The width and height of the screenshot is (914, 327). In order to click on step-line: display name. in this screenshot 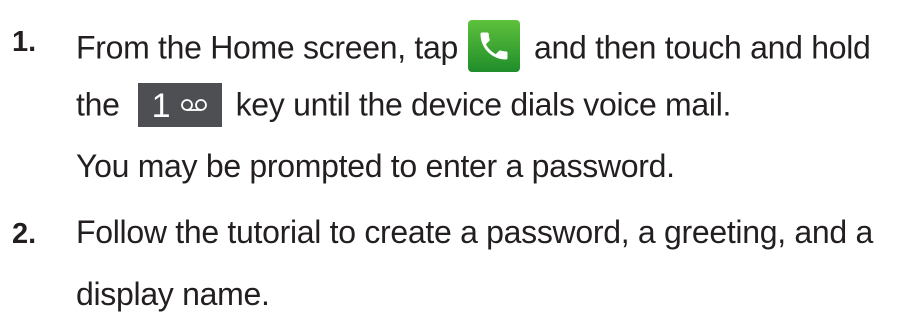, I will do `click(173, 294)`.